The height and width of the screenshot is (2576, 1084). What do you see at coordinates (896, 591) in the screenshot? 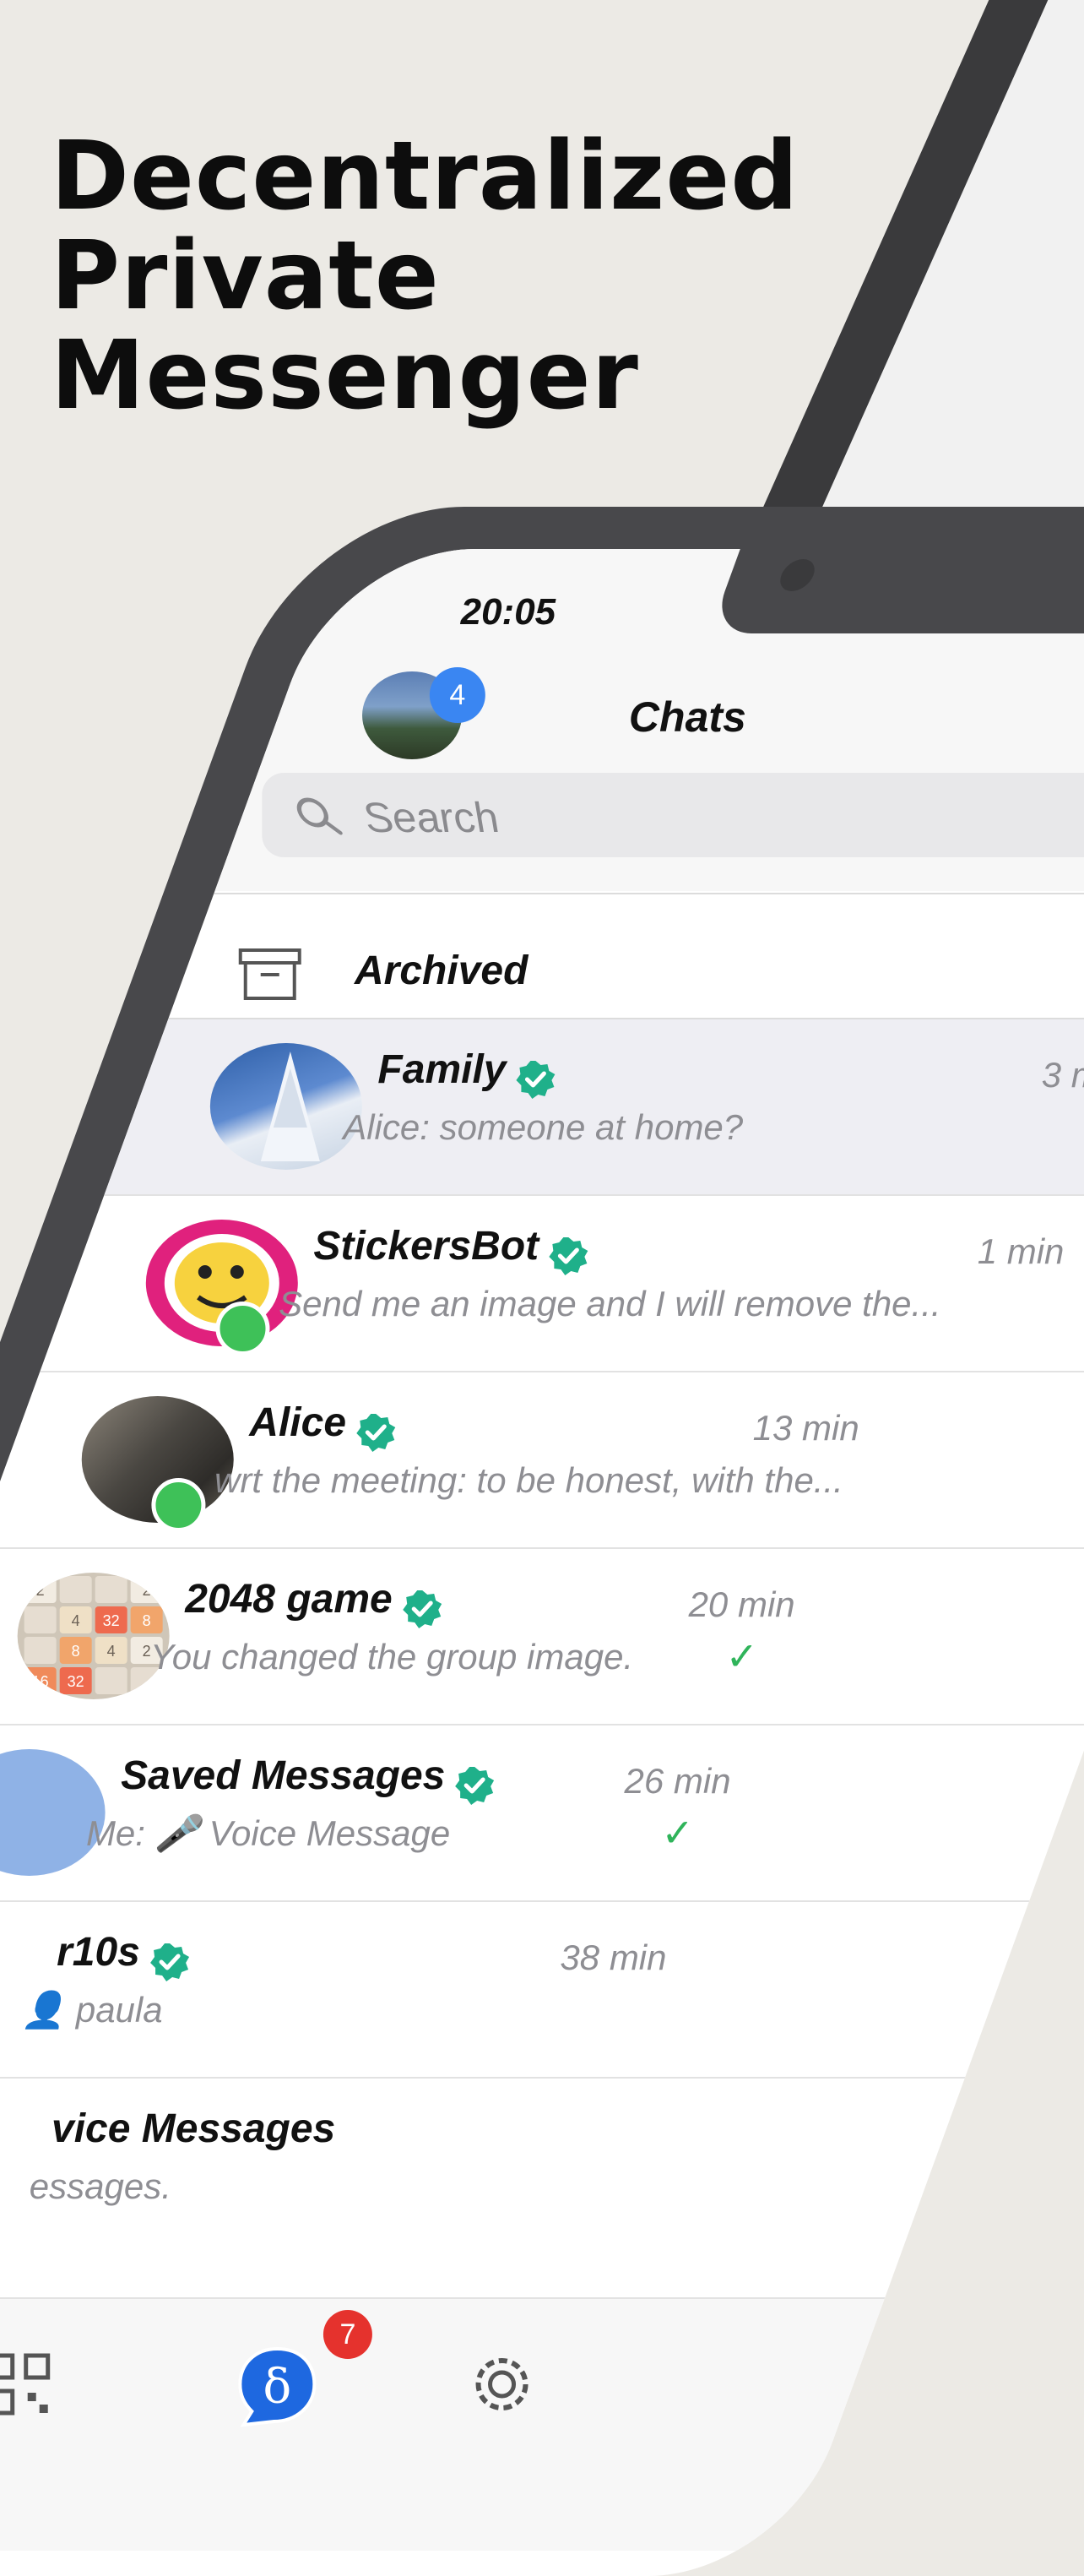
I see `phone-notch` at bounding box center [896, 591].